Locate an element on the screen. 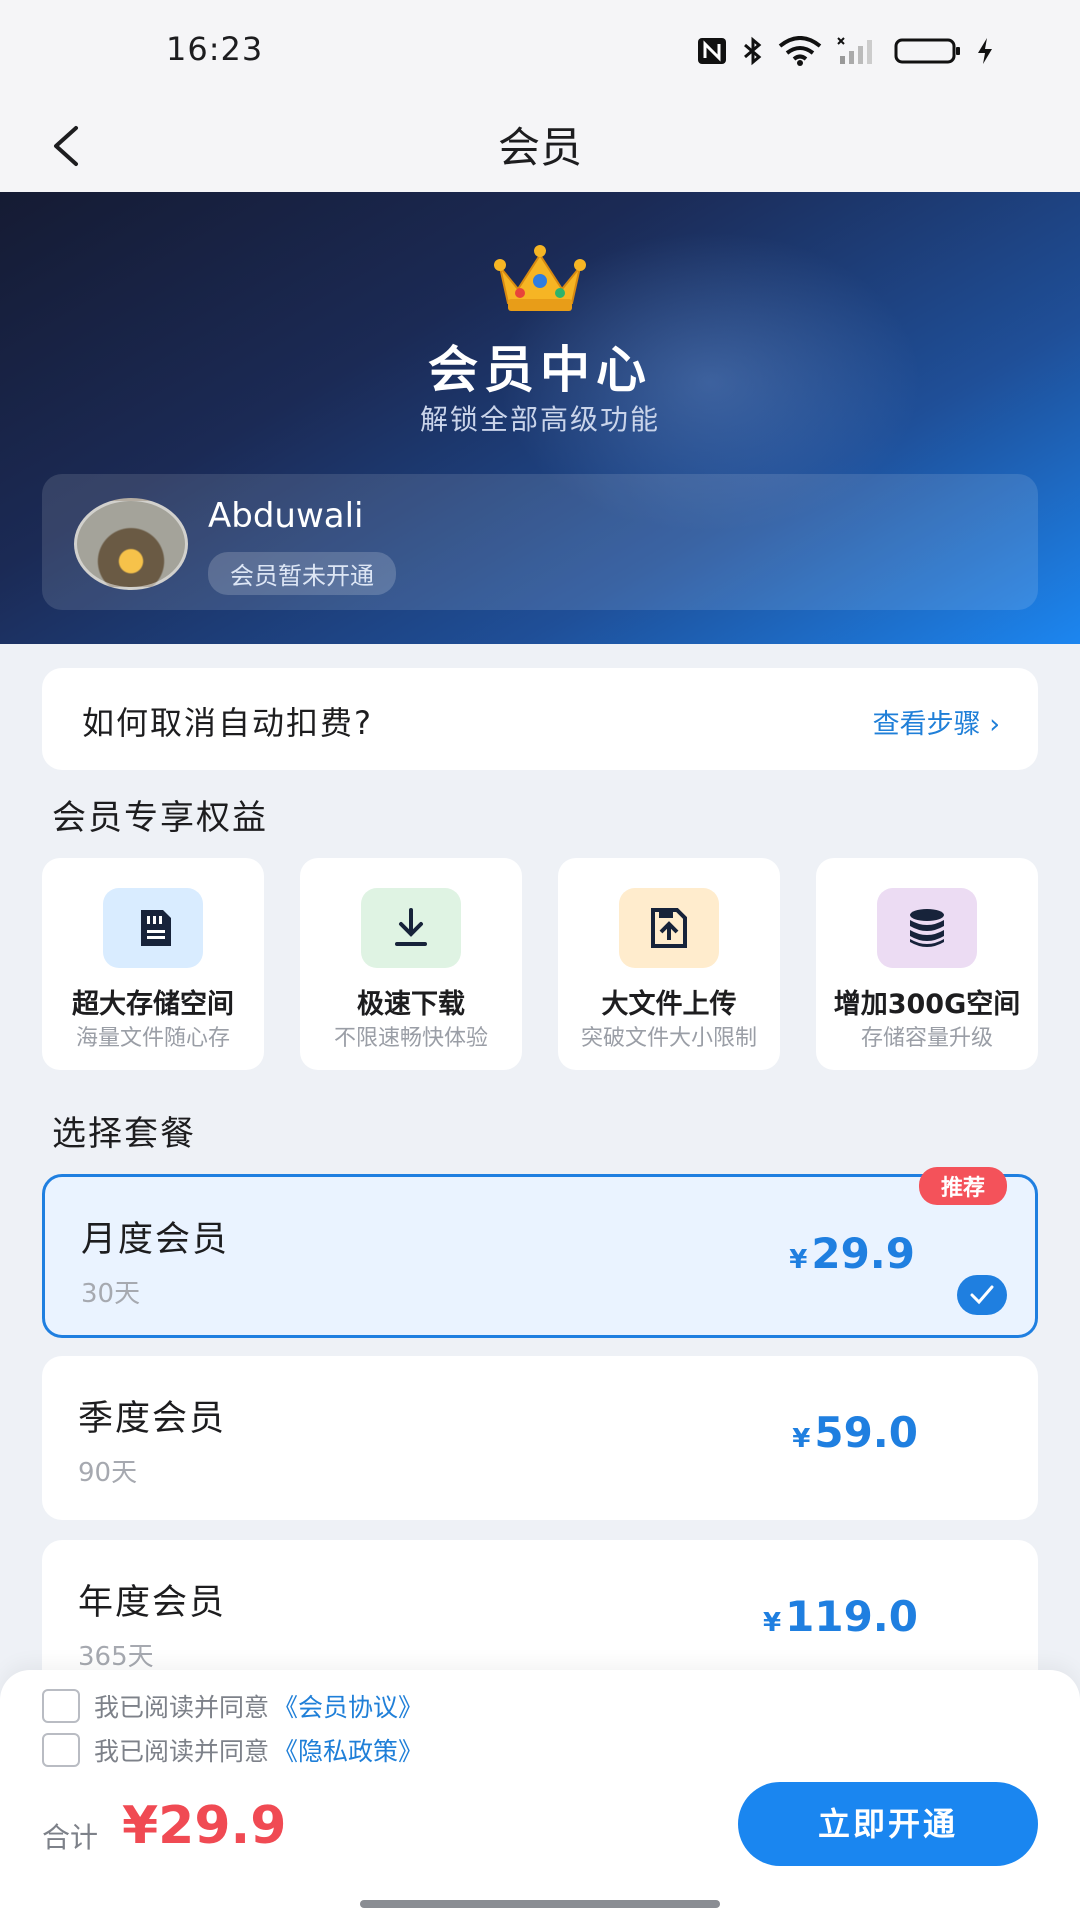  benefit-download: 极速下载 不限速畅快体验 is located at coordinates (411, 964).